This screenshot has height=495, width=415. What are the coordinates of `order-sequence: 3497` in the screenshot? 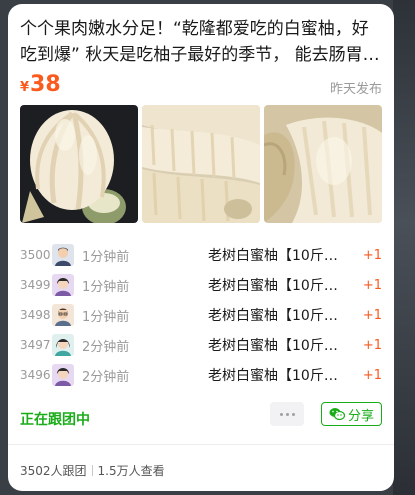 It's located at (35, 345).